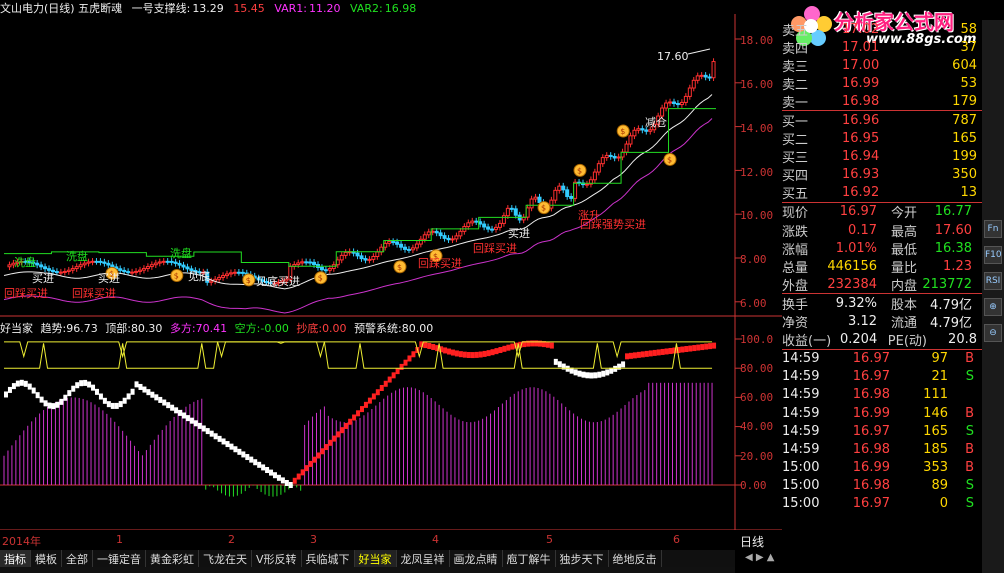 The height and width of the screenshot is (573, 1004). Describe the element at coordinates (277, 558) in the screenshot. I see `tab-6: V形反转` at that location.